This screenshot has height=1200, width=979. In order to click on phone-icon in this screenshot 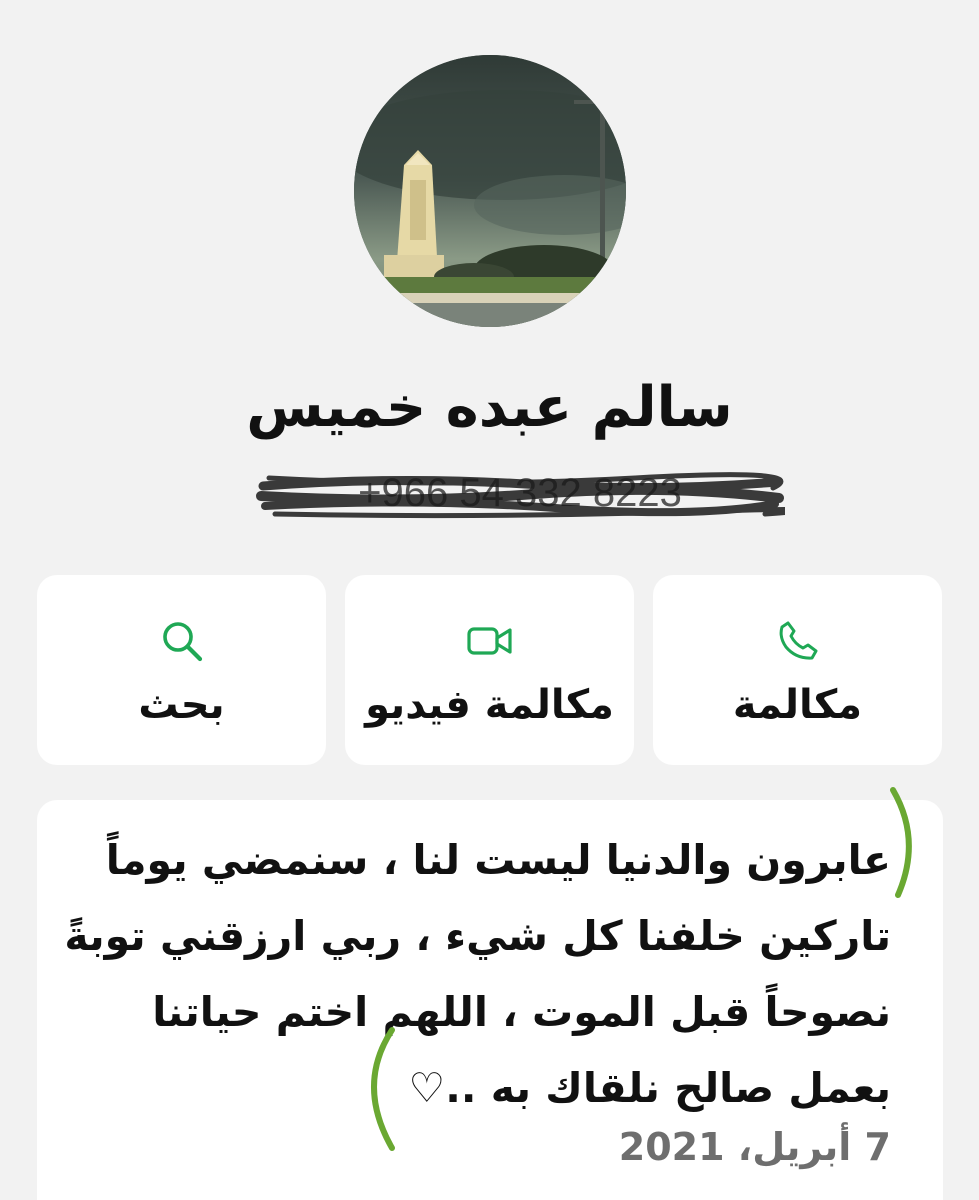, I will do `click(798, 640)`.